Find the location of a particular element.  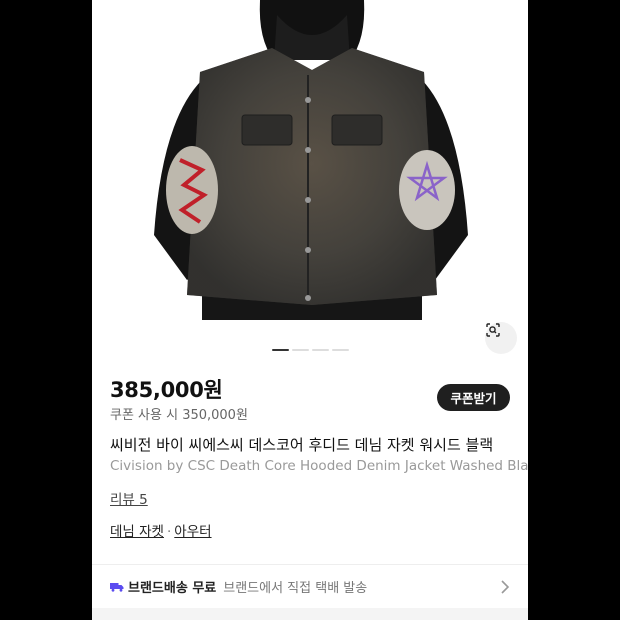

category-breadcrumb: 데님 자켓 · 아우터 is located at coordinates (161, 530).